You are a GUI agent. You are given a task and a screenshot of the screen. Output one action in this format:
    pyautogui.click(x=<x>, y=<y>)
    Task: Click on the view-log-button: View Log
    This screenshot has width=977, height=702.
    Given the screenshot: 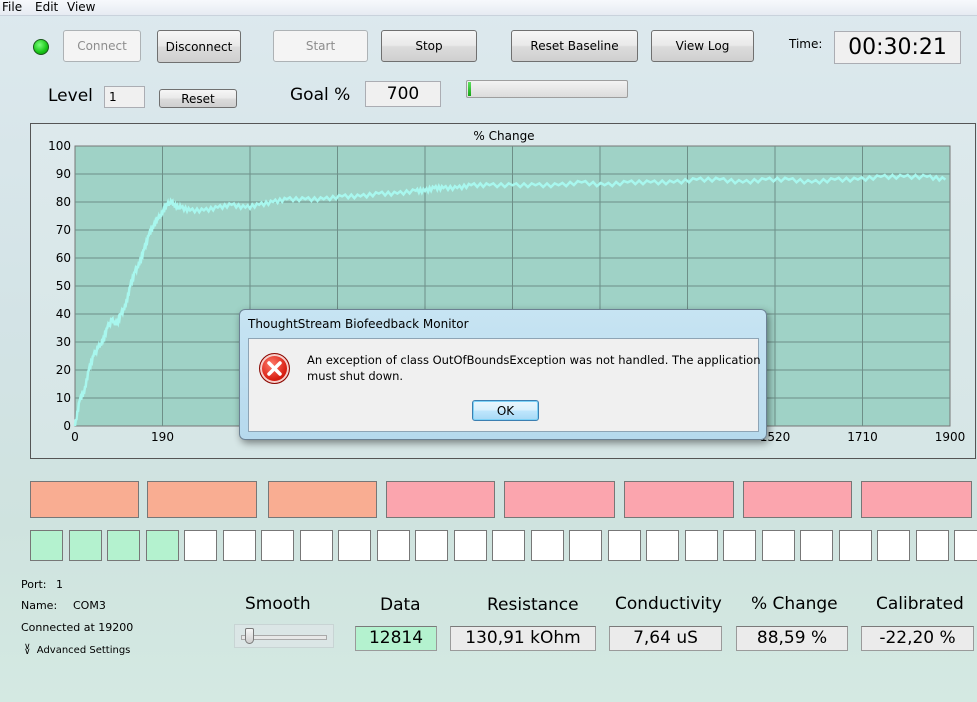 What is the action you would take?
    pyautogui.click(x=702, y=46)
    